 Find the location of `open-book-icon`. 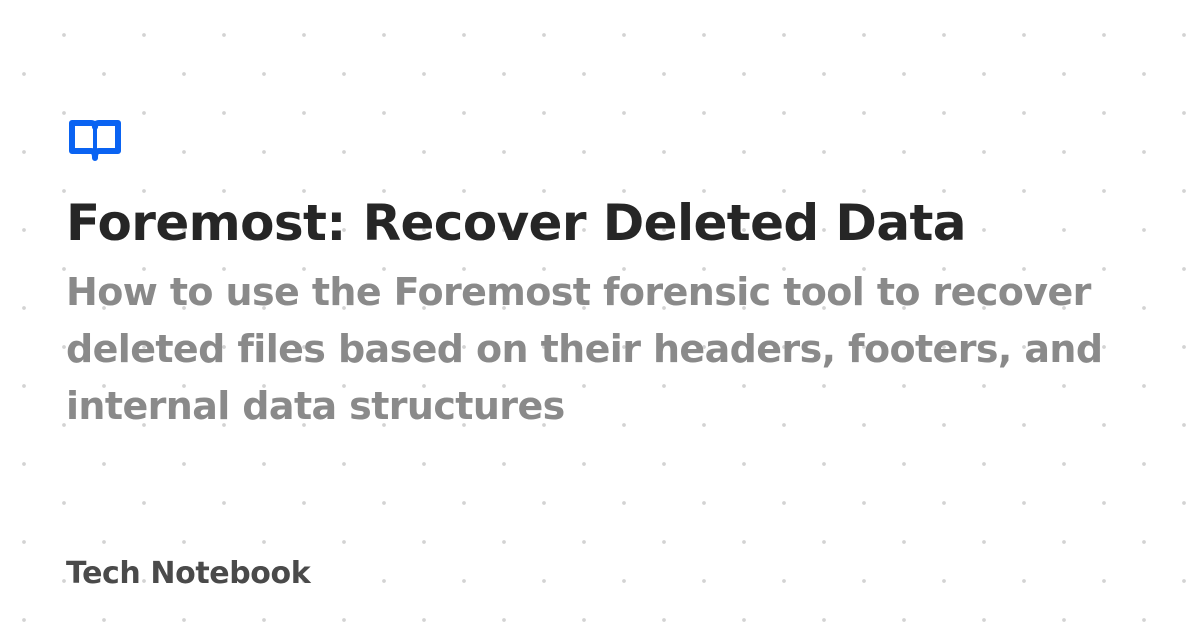

open-book-icon is located at coordinates (95, 140).